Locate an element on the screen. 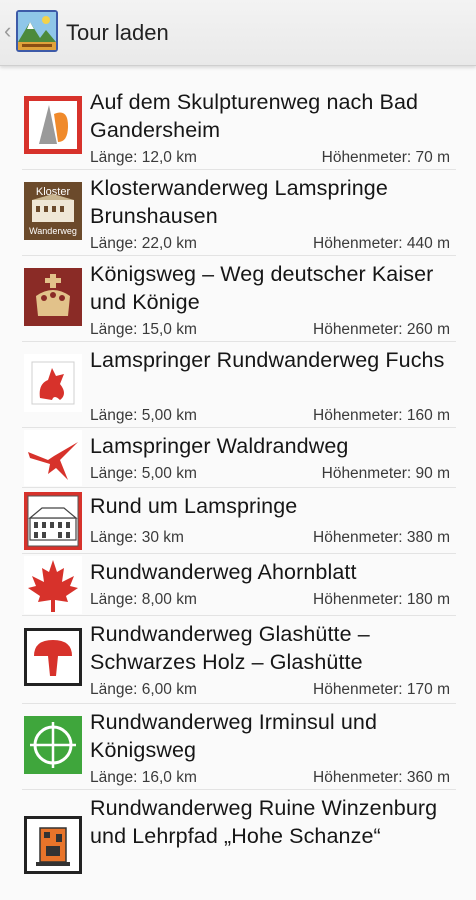 The image size is (476, 900). tour-title: Rundwanderweg Irminsul und Königsweg is located at coordinates (234, 736).